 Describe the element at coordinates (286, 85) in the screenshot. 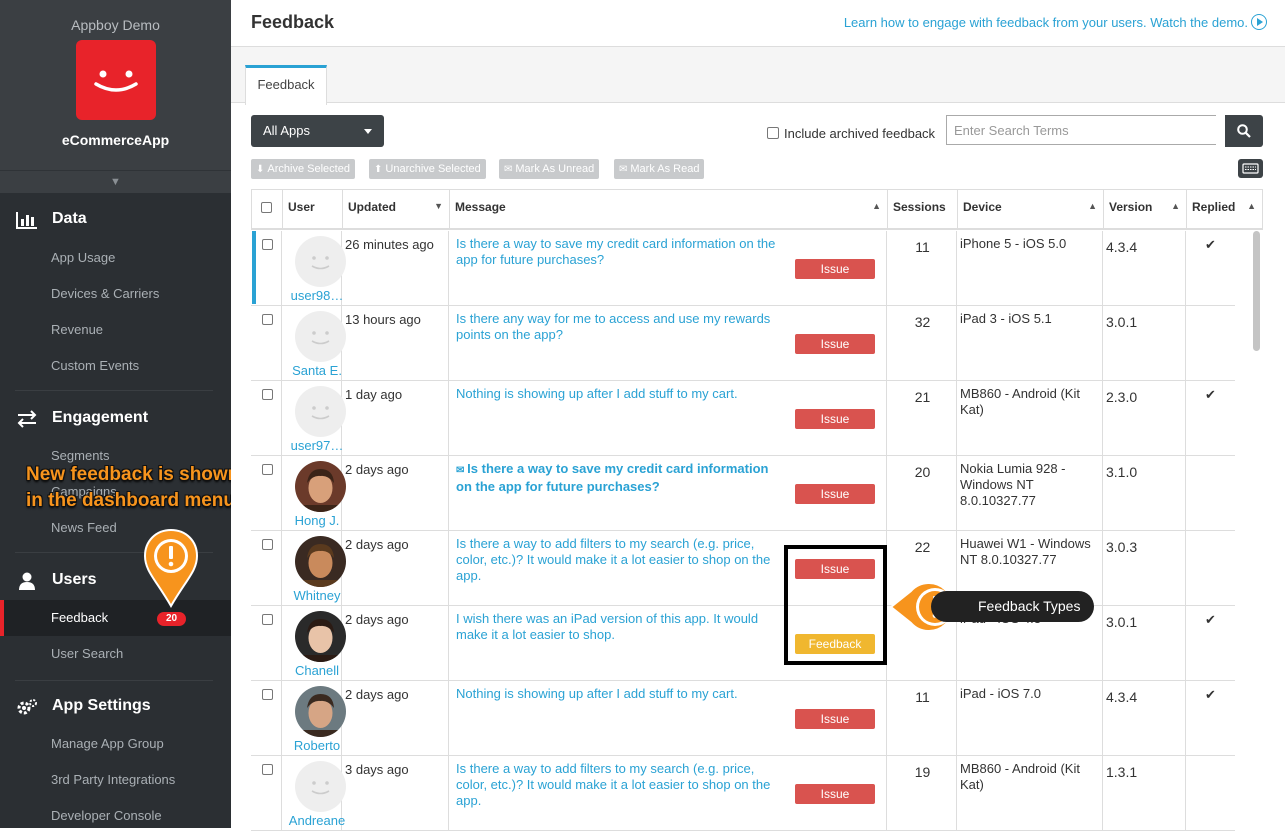

I see `tab-feedback: Feedback` at that location.